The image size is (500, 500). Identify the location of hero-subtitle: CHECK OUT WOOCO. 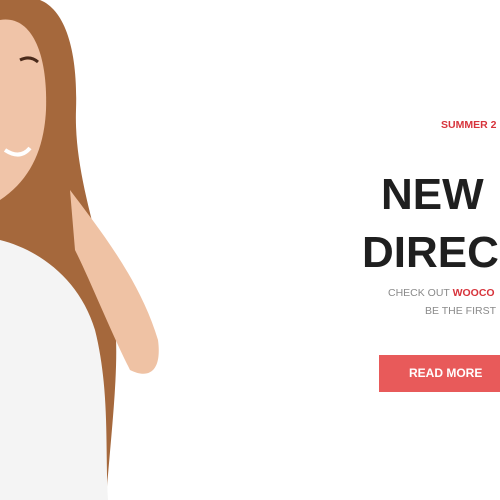
(441, 293).